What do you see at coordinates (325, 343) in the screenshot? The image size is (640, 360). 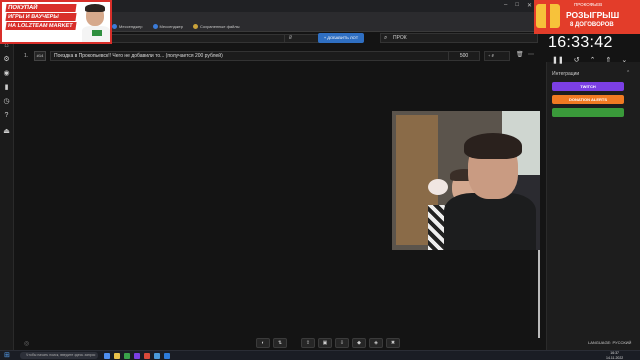 I see `save-icon: ▣` at bounding box center [325, 343].